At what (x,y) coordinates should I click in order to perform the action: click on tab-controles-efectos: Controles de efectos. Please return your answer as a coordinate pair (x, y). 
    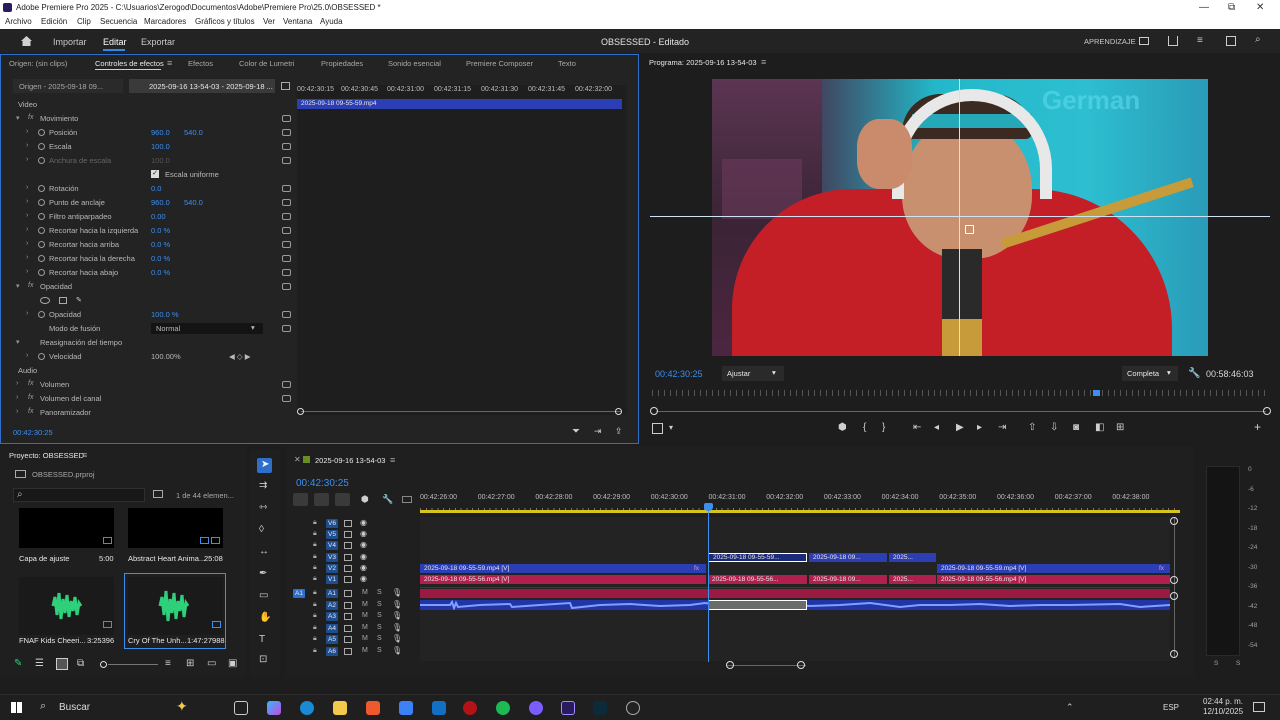
    Looking at the image, I should click on (129, 63).